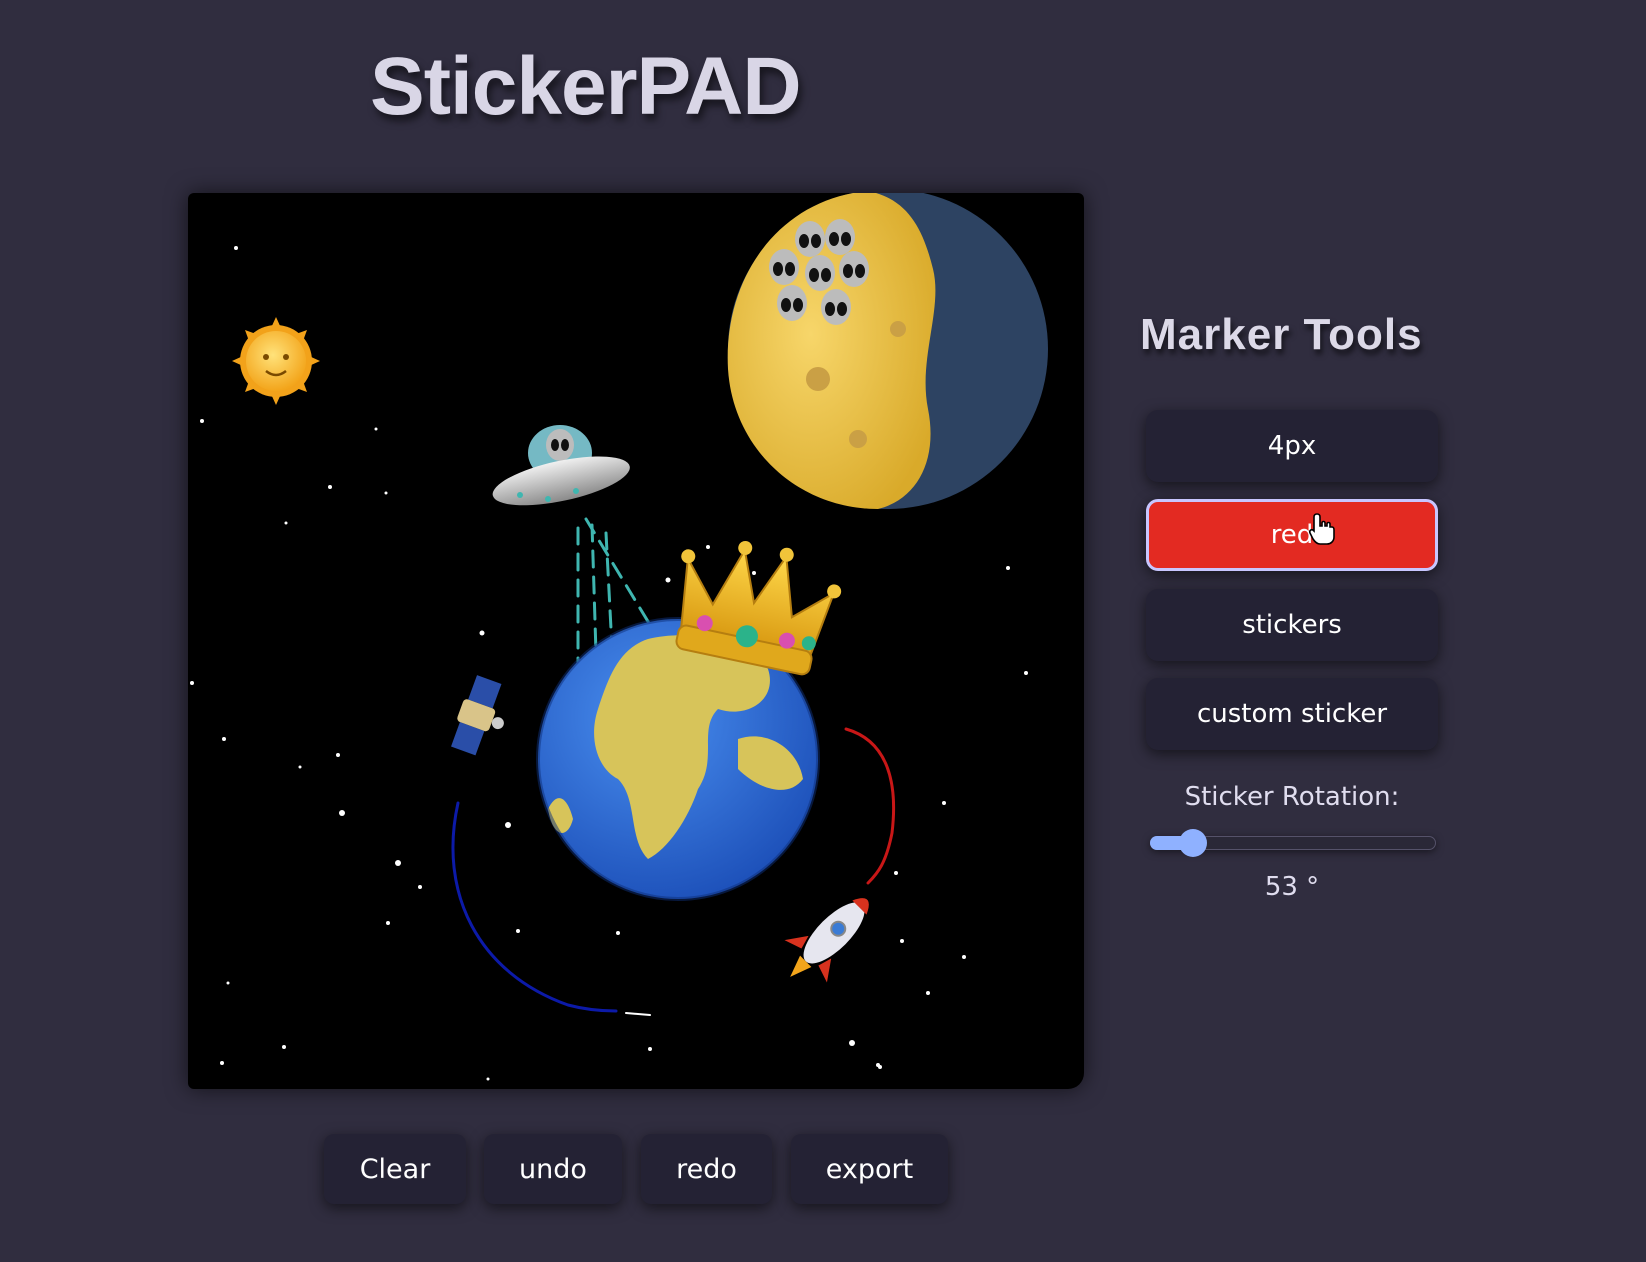  What do you see at coordinates (829, 939) in the screenshot?
I see `rocket-sticker` at bounding box center [829, 939].